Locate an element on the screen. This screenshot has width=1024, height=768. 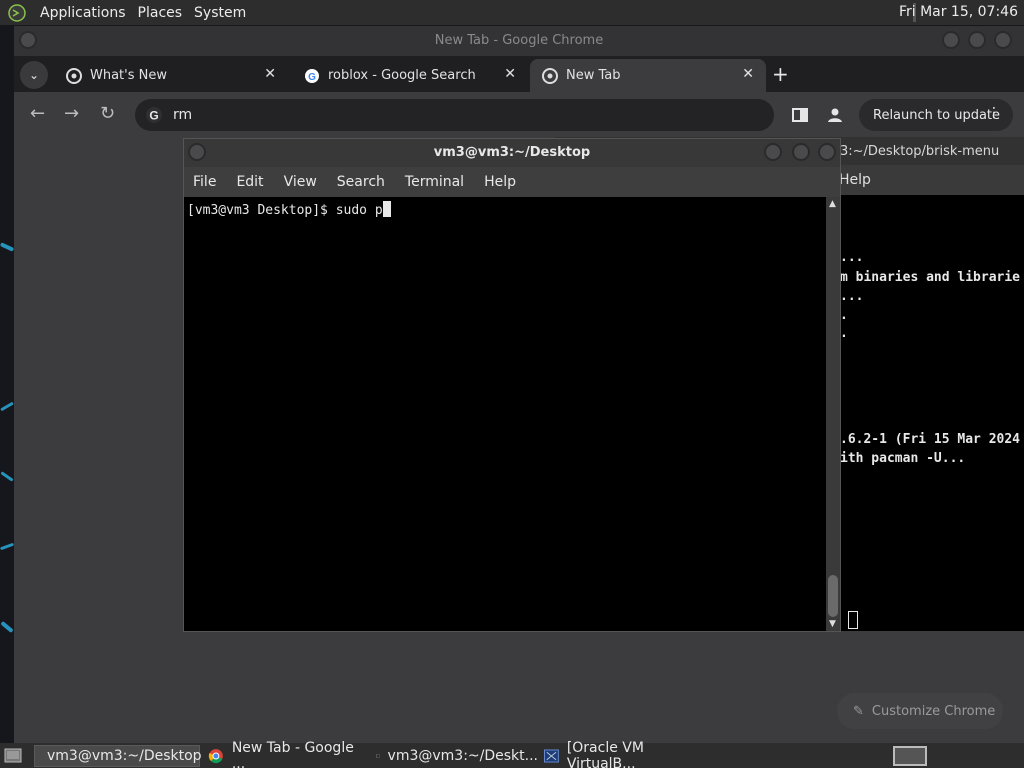
show-desktop-icon is located at coordinates (13, 755).